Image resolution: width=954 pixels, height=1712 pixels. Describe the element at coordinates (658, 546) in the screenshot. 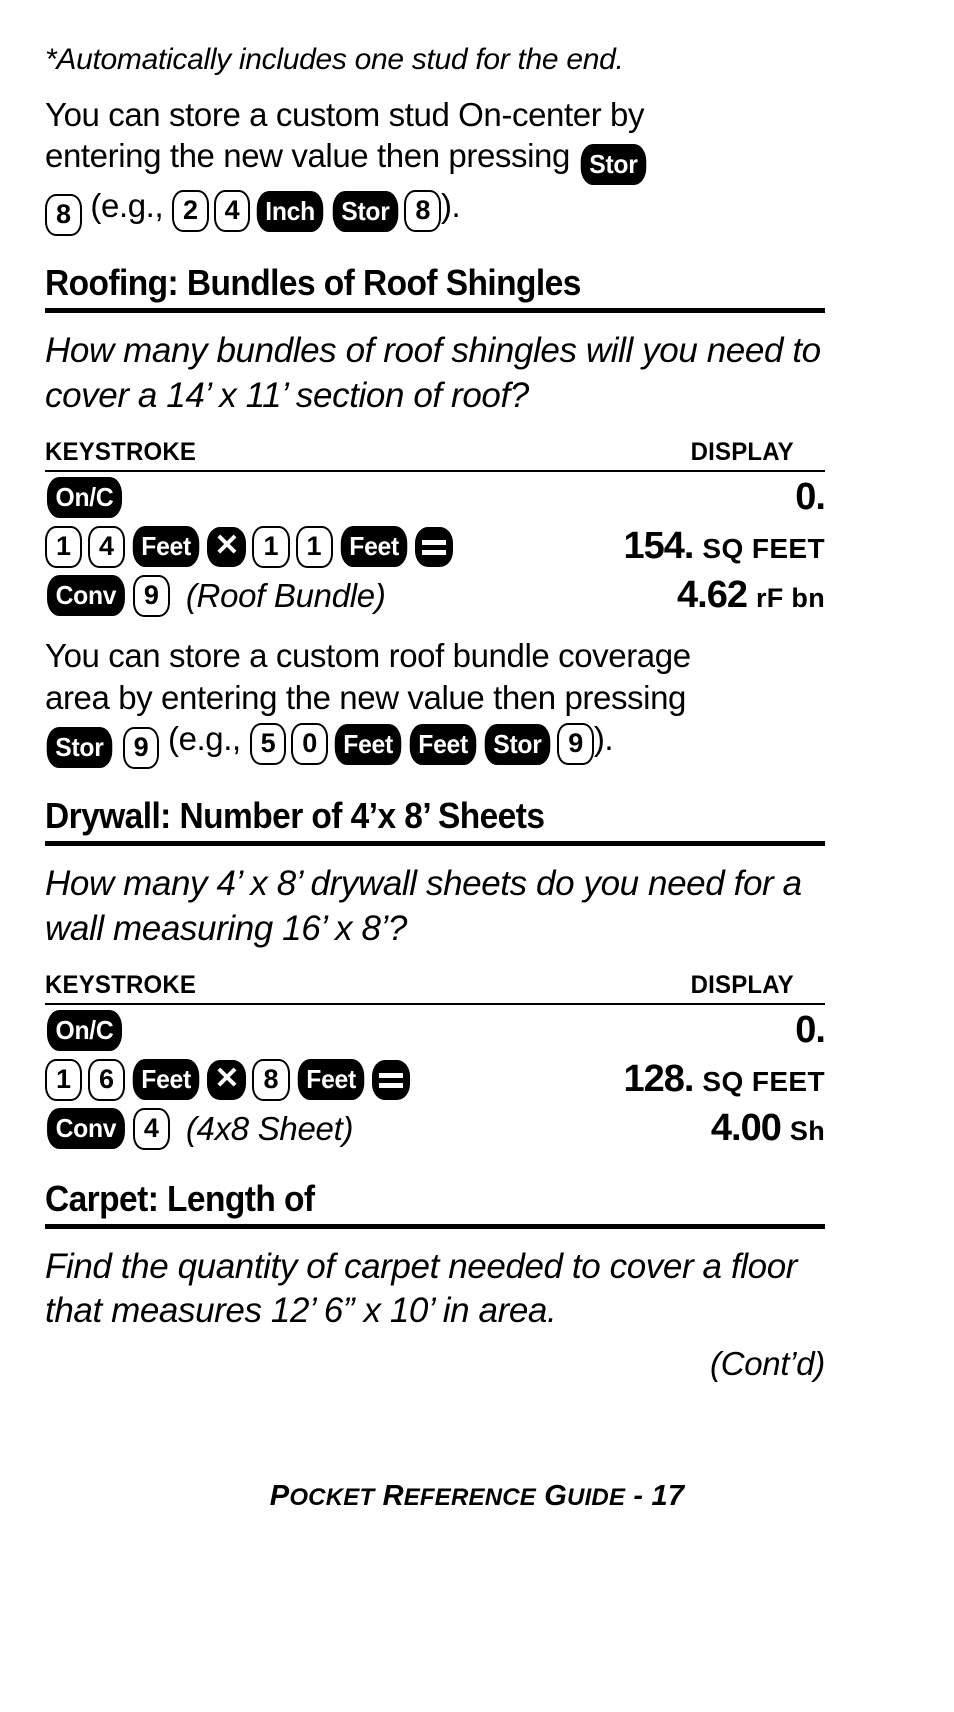

I see `display-value: 154.` at that location.